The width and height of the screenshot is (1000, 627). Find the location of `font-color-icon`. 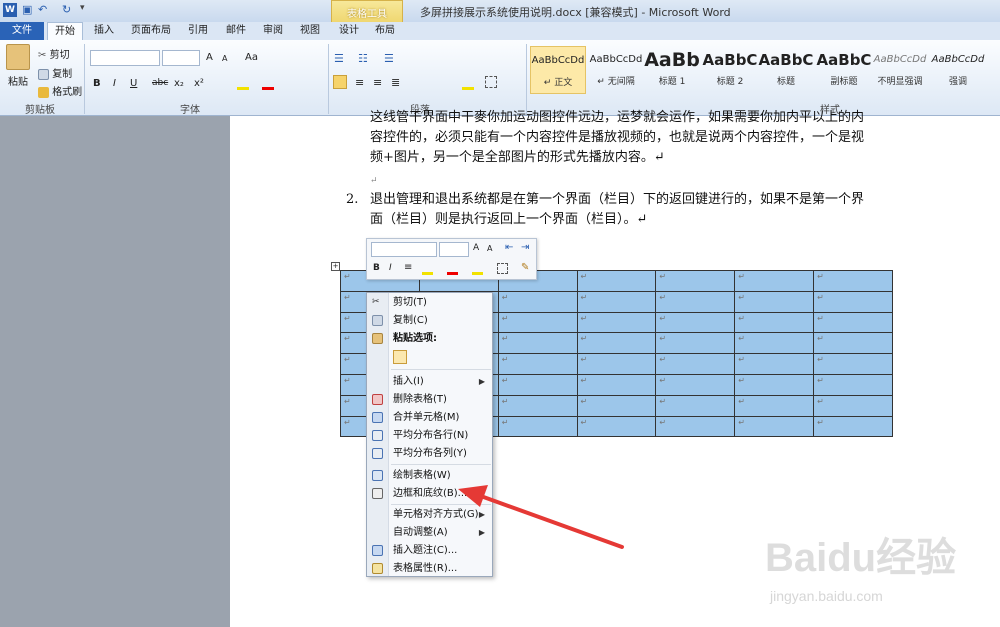

font-color-icon is located at coordinates (268, 83).